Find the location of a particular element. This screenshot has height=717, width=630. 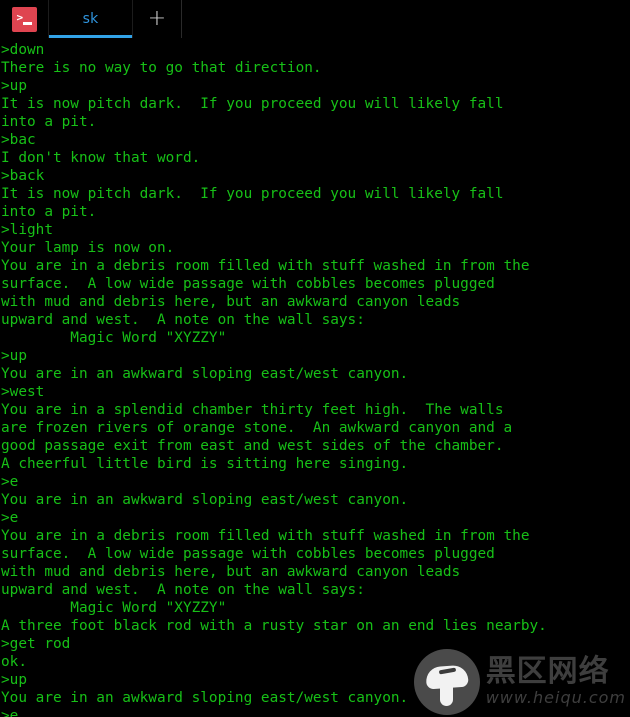

tab-bar: > sk + is located at coordinates (315, 19).